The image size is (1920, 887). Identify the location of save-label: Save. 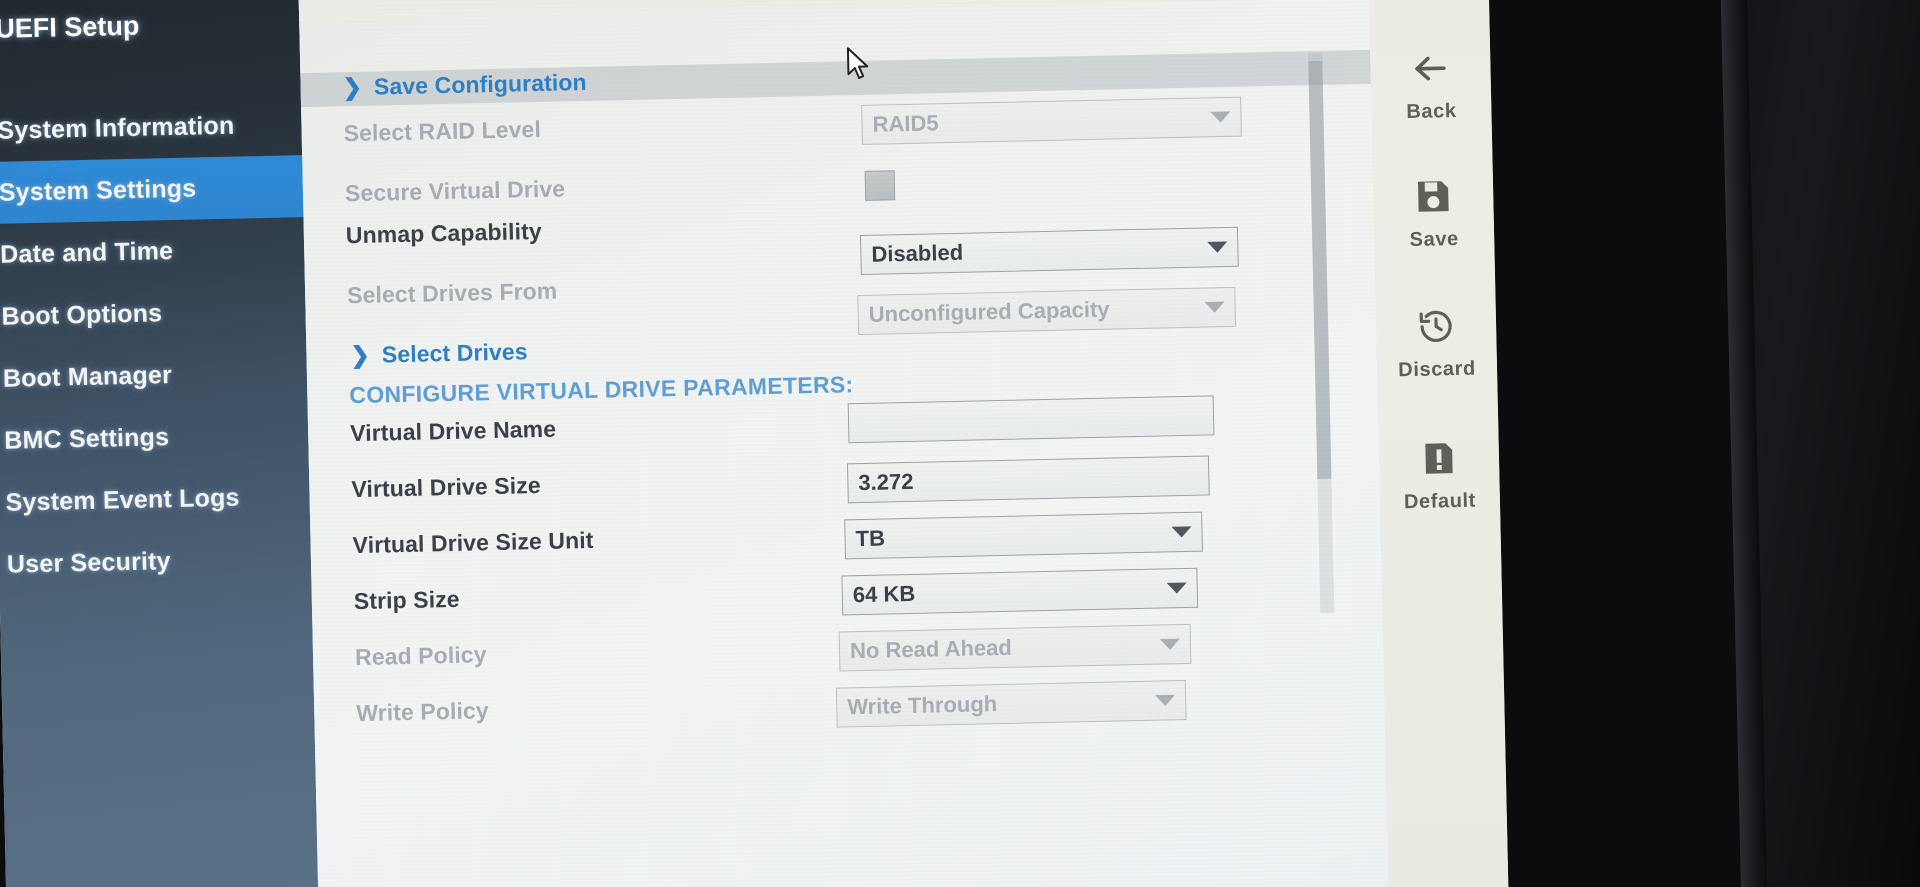
(1434, 239).